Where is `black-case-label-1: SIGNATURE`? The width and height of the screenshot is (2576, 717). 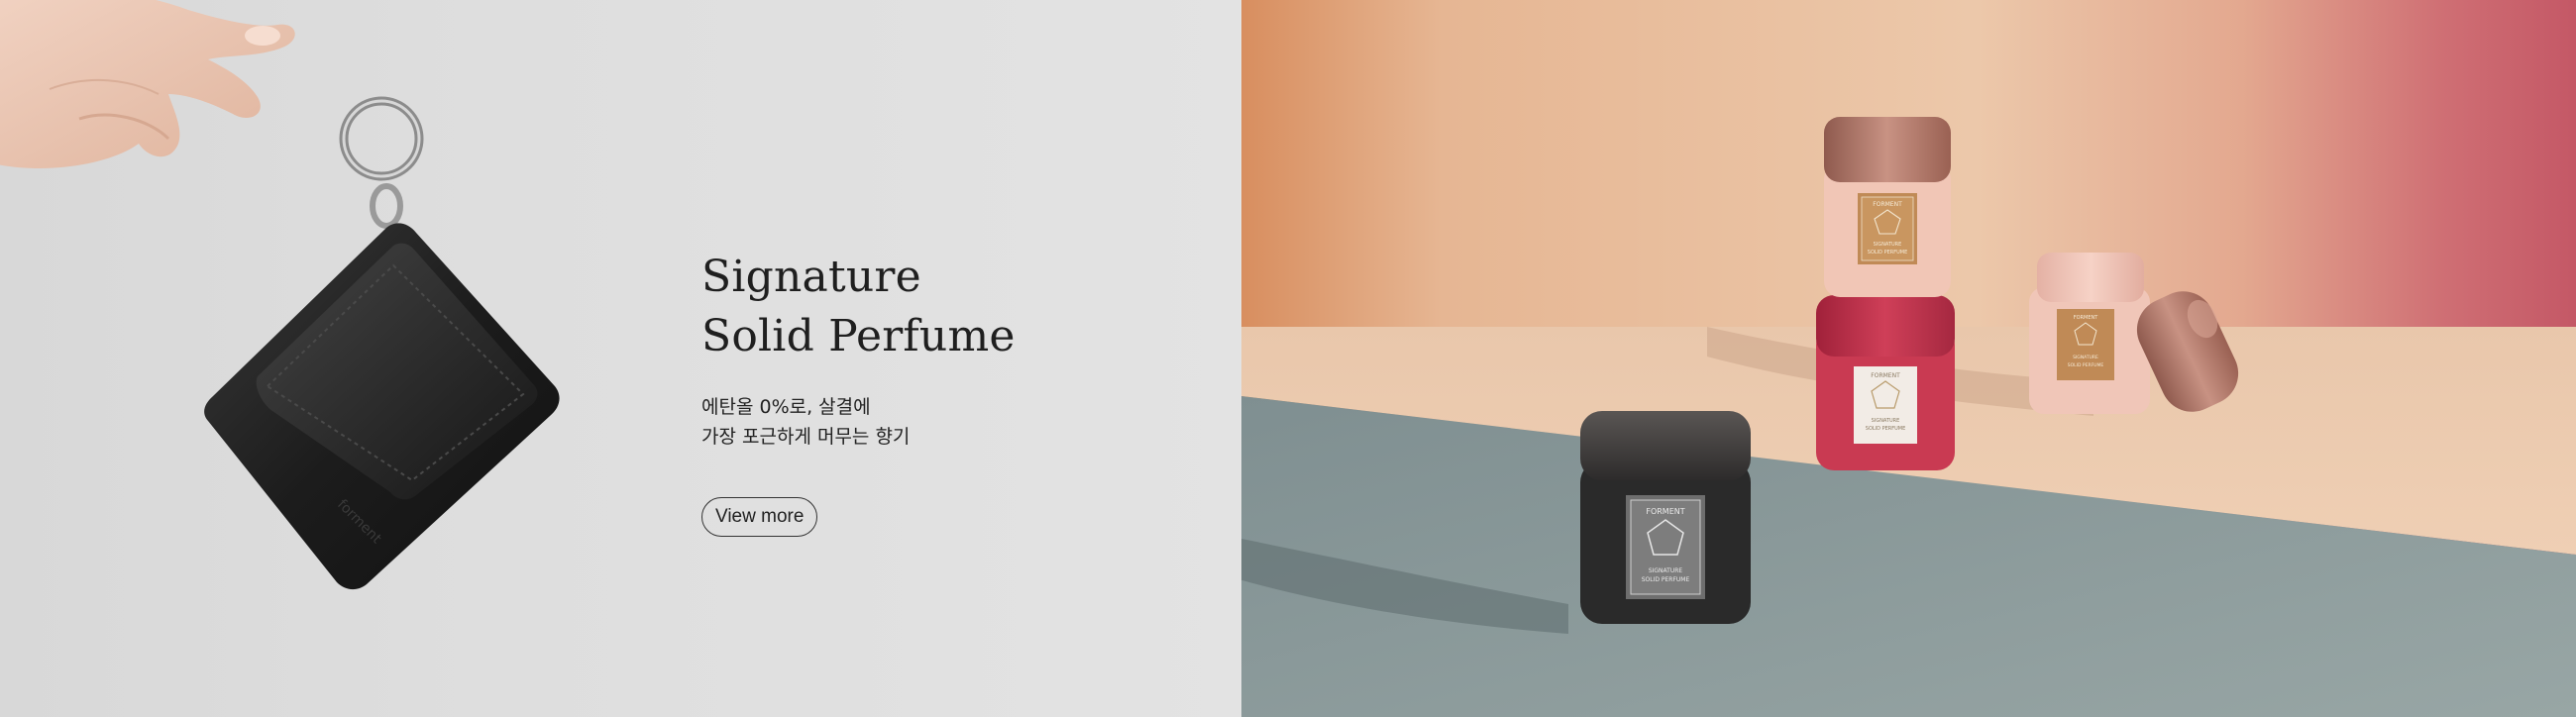
black-case-label-1: SIGNATURE is located at coordinates (1666, 570).